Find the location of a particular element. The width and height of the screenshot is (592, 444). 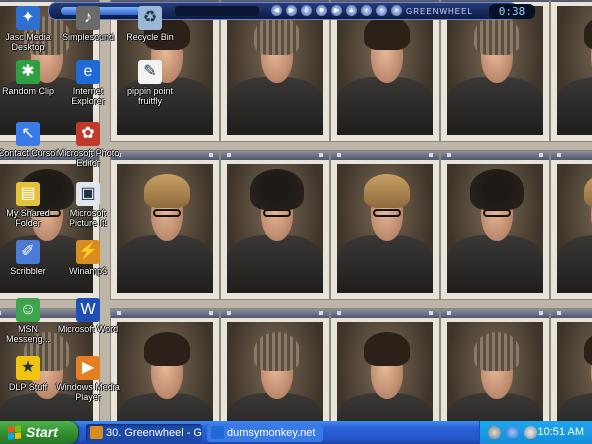

track-display is located at coordinates (217, 11).